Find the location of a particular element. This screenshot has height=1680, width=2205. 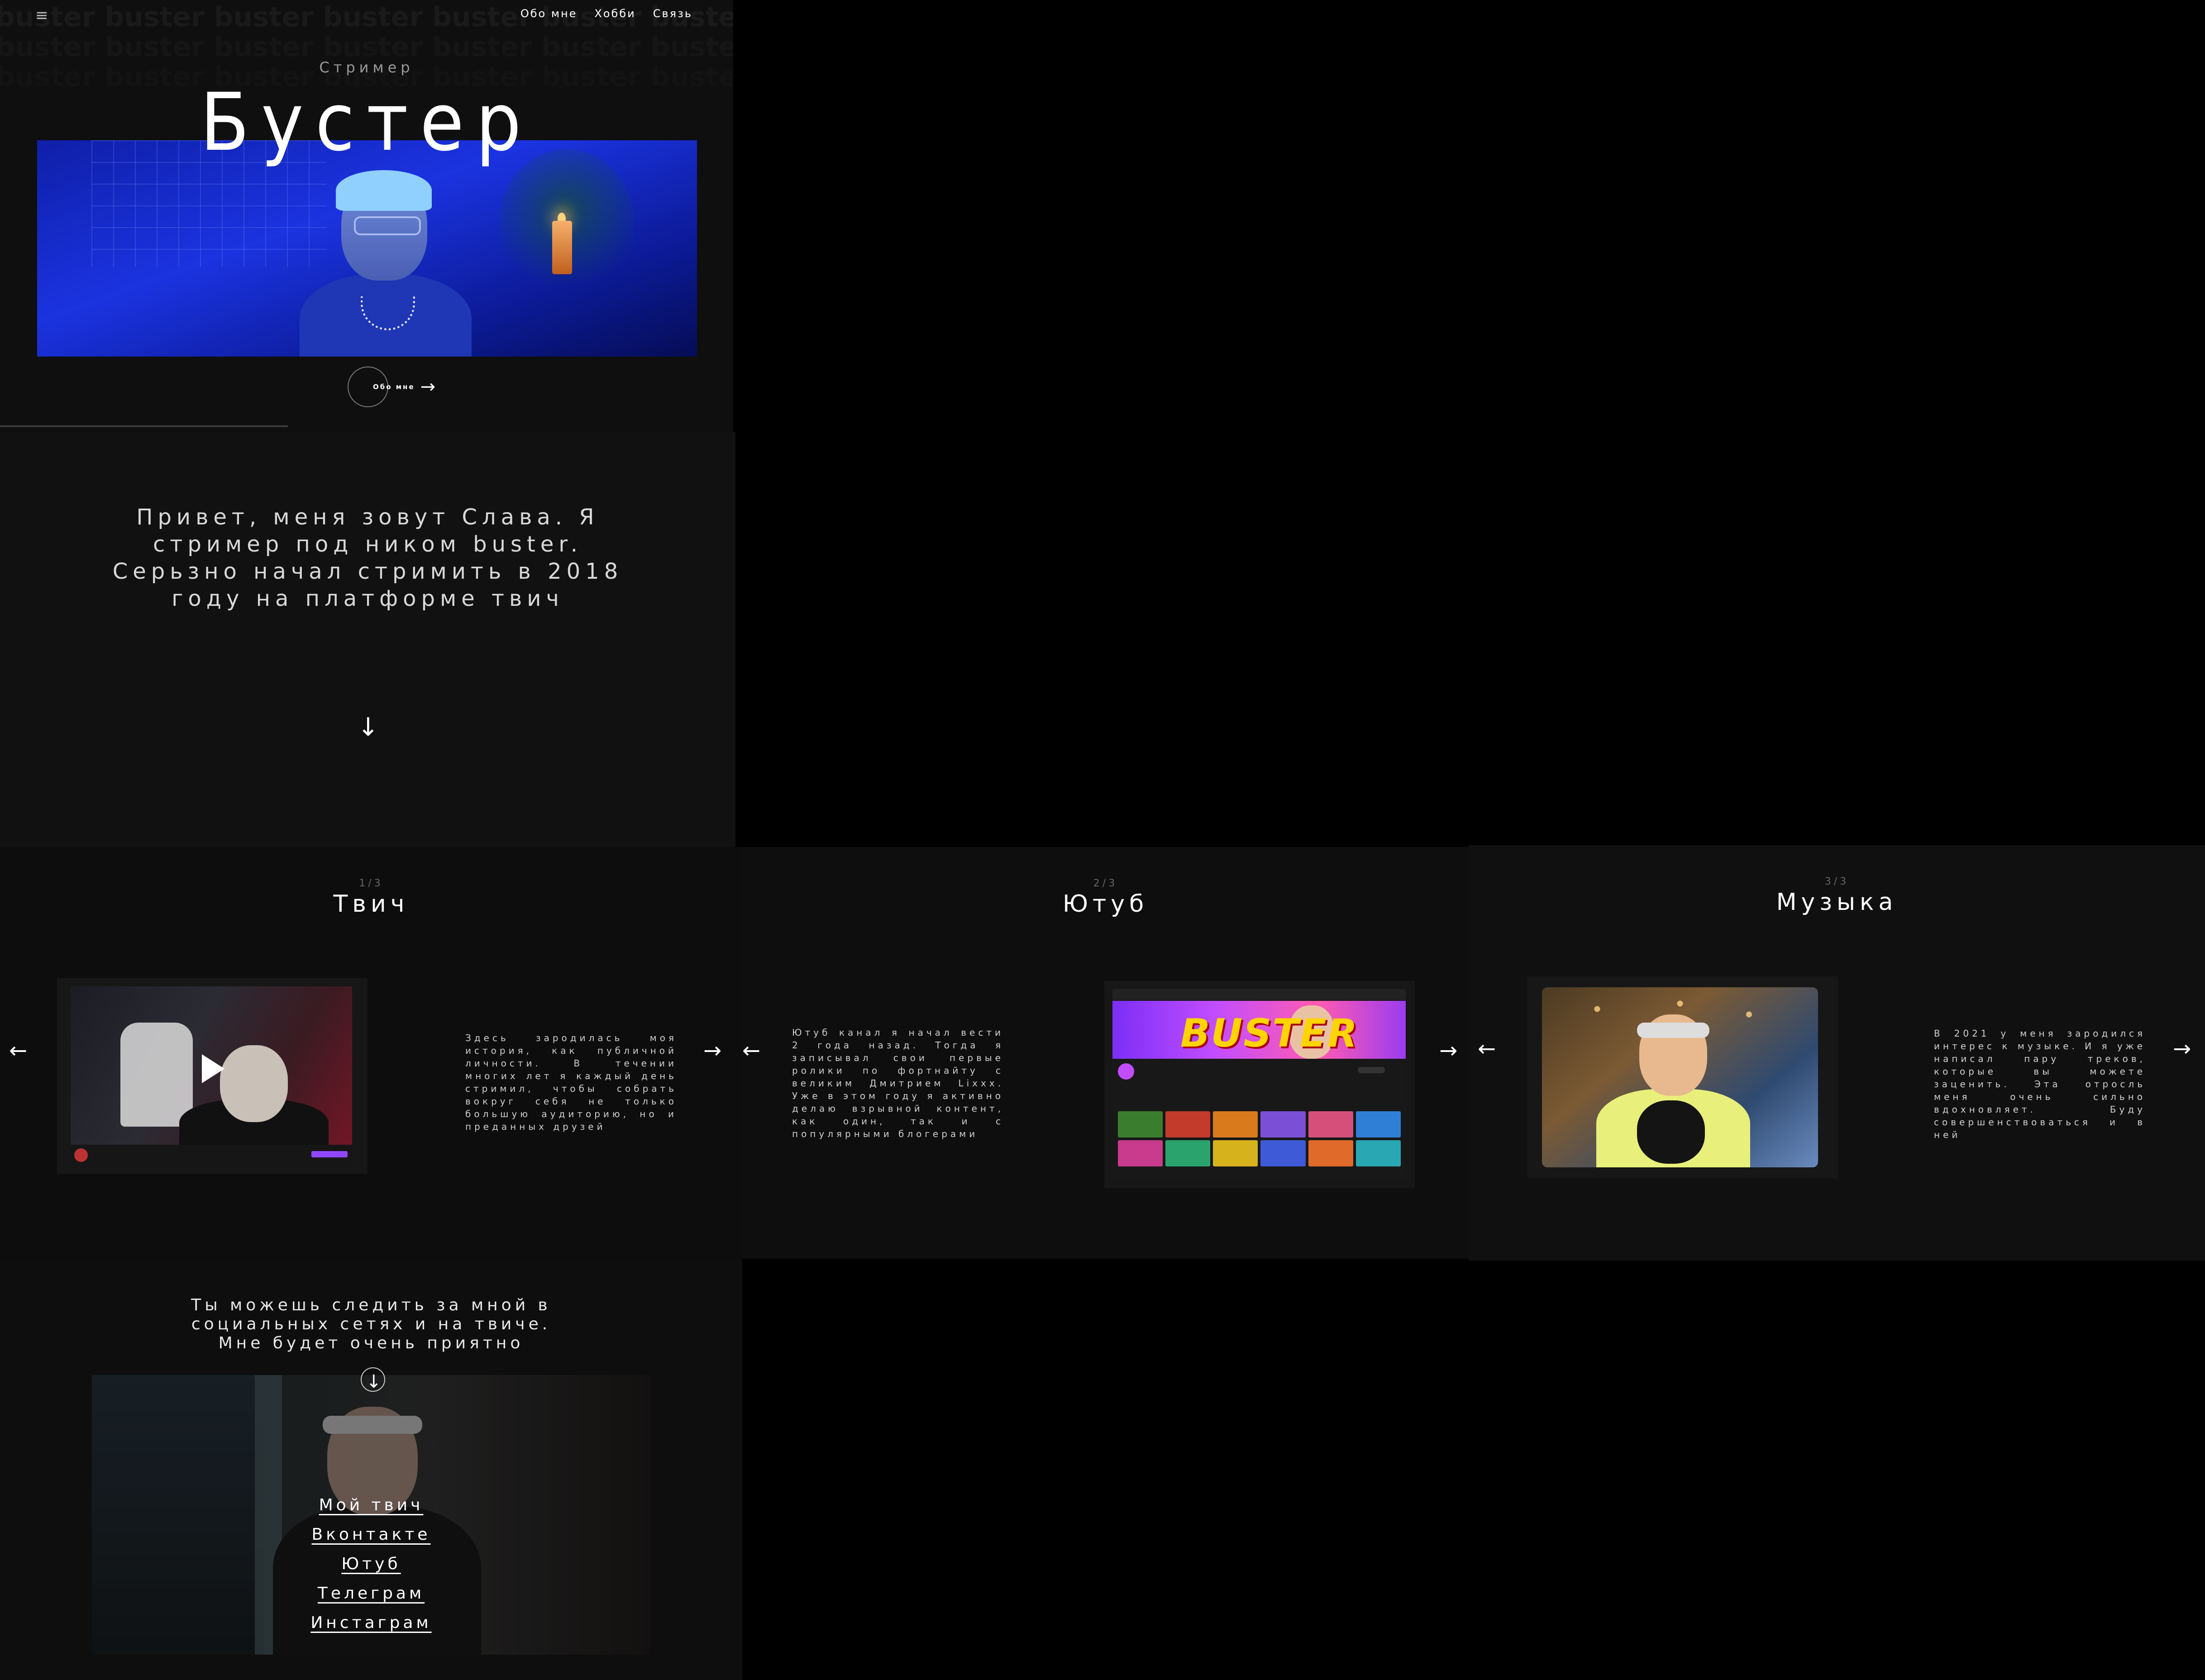

hero-photo is located at coordinates (367, 248).